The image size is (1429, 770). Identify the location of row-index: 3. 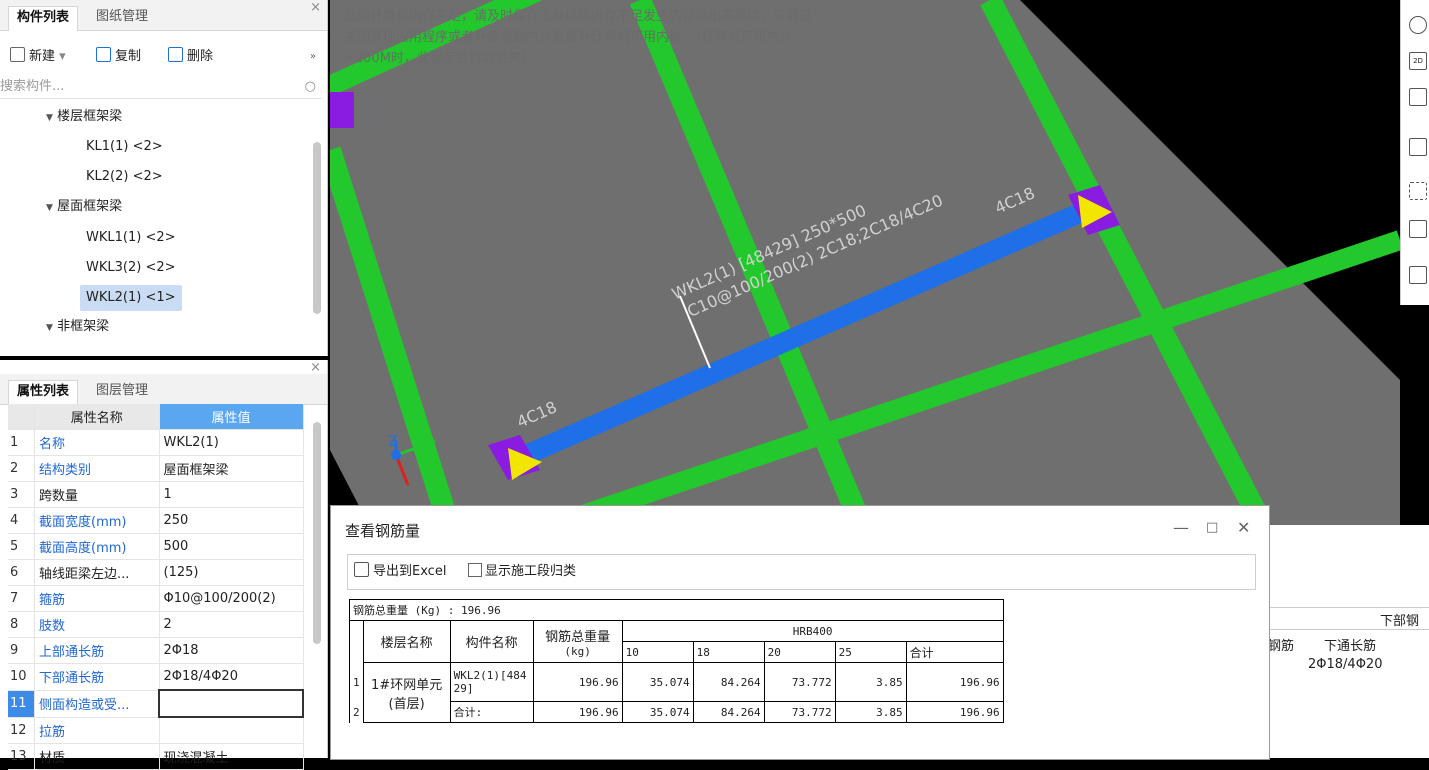
(21, 494).